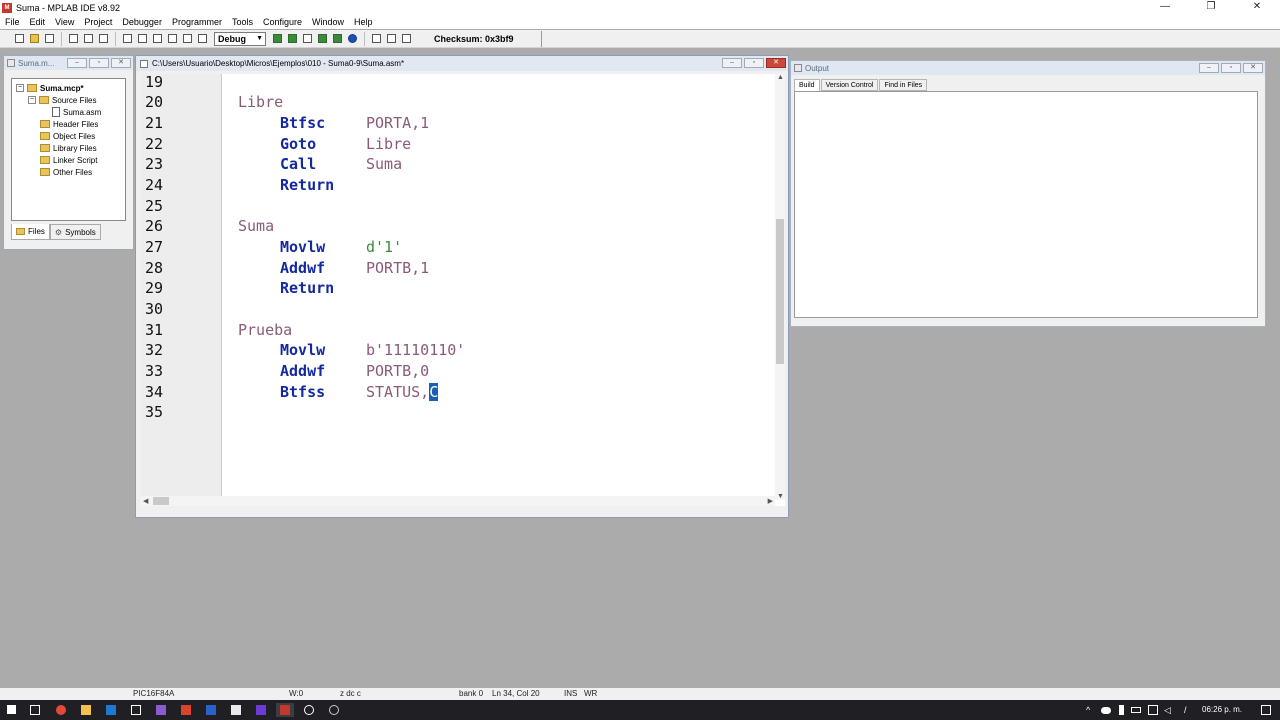 Image resolution: width=1280 pixels, height=720 pixels. What do you see at coordinates (154, 144) in the screenshot?
I see `line-number: 22` at bounding box center [154, 144].